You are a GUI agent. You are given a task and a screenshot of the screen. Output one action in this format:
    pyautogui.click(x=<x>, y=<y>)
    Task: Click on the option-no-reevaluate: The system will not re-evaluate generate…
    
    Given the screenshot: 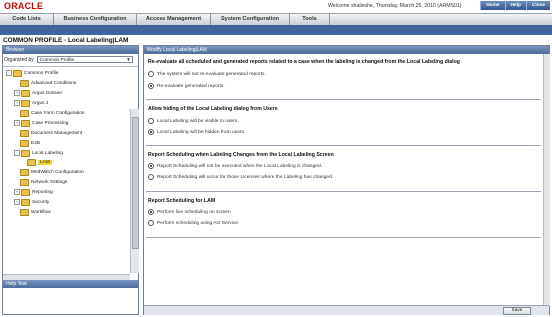 What is the action you would take?
    pyautogui.click(x=207, y=74)
    